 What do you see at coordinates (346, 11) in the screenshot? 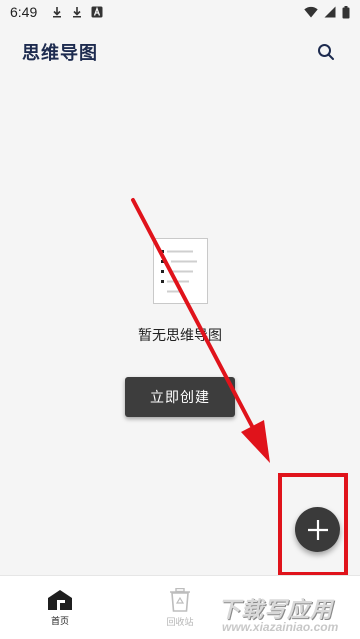
I see `battery-icon` at bounding box center [346, 11].